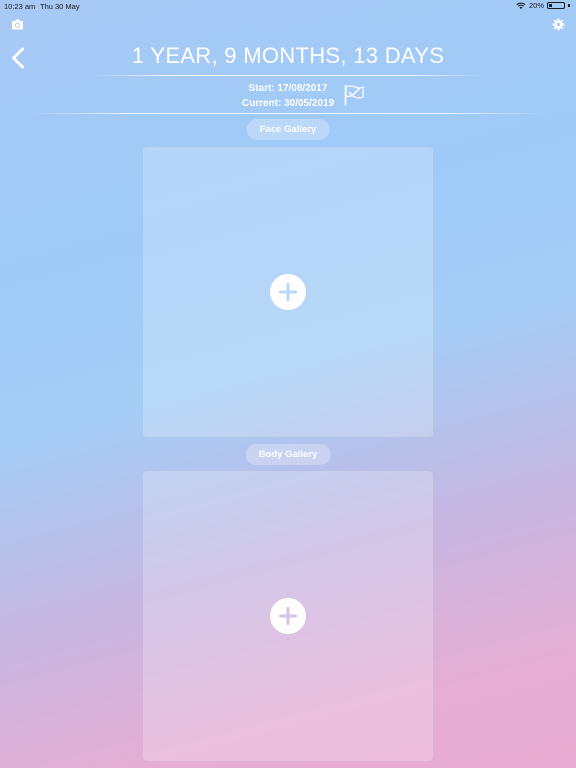  I want to click on status-bar: 10:23 am Thu 30 May 20%, so click(288, 6).